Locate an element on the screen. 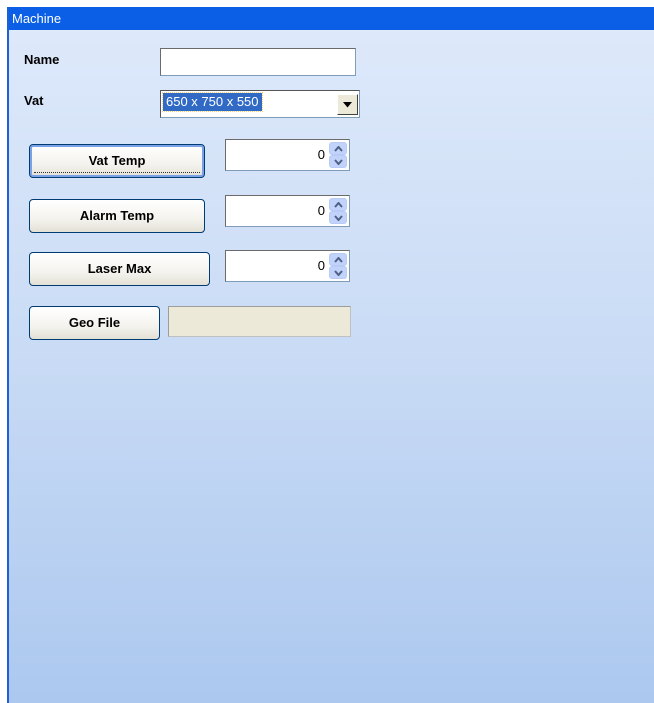 The height and width of the screenshot is (703, 654). vat-label: Vat is located at coordinates (34, 100).